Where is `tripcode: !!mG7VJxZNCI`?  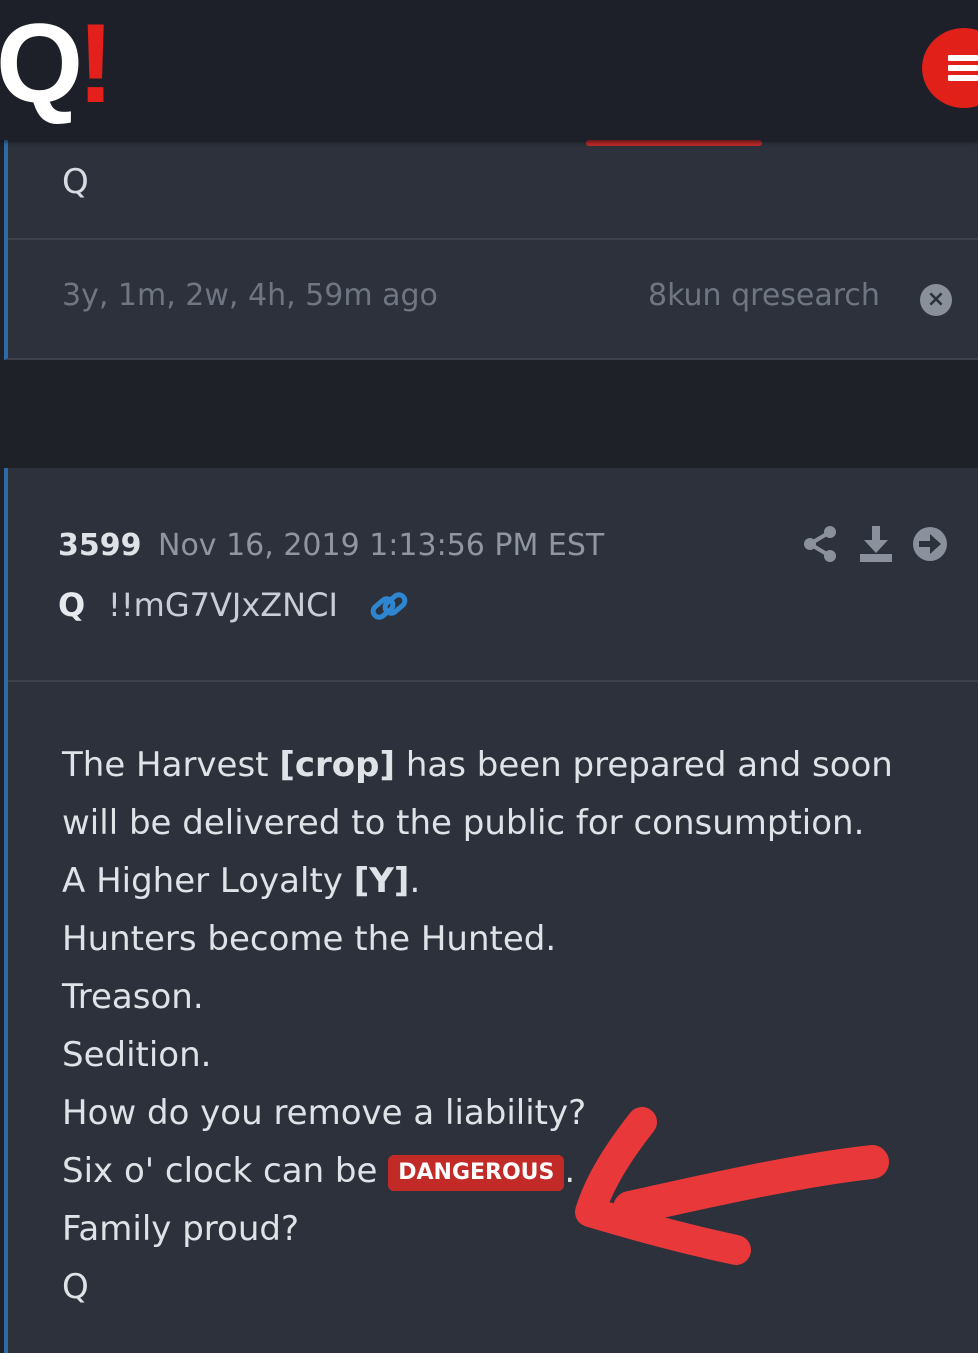
tripcode: !!mG7VJxZNCI is located at coordinates (223, 605).